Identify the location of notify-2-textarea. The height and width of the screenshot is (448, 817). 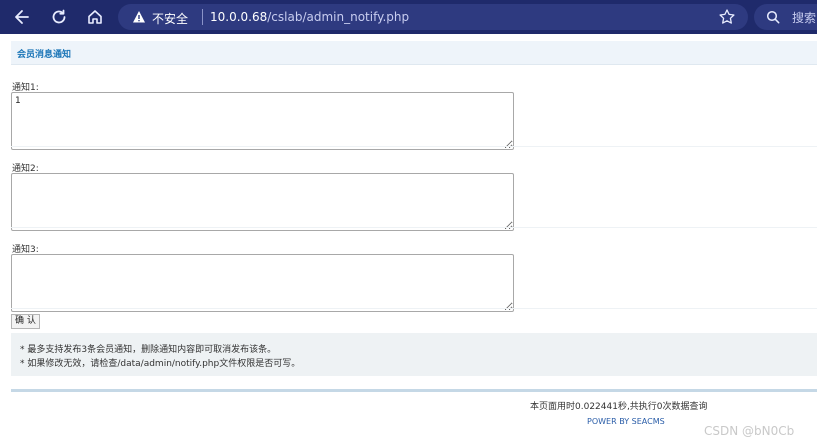
(262, 202).